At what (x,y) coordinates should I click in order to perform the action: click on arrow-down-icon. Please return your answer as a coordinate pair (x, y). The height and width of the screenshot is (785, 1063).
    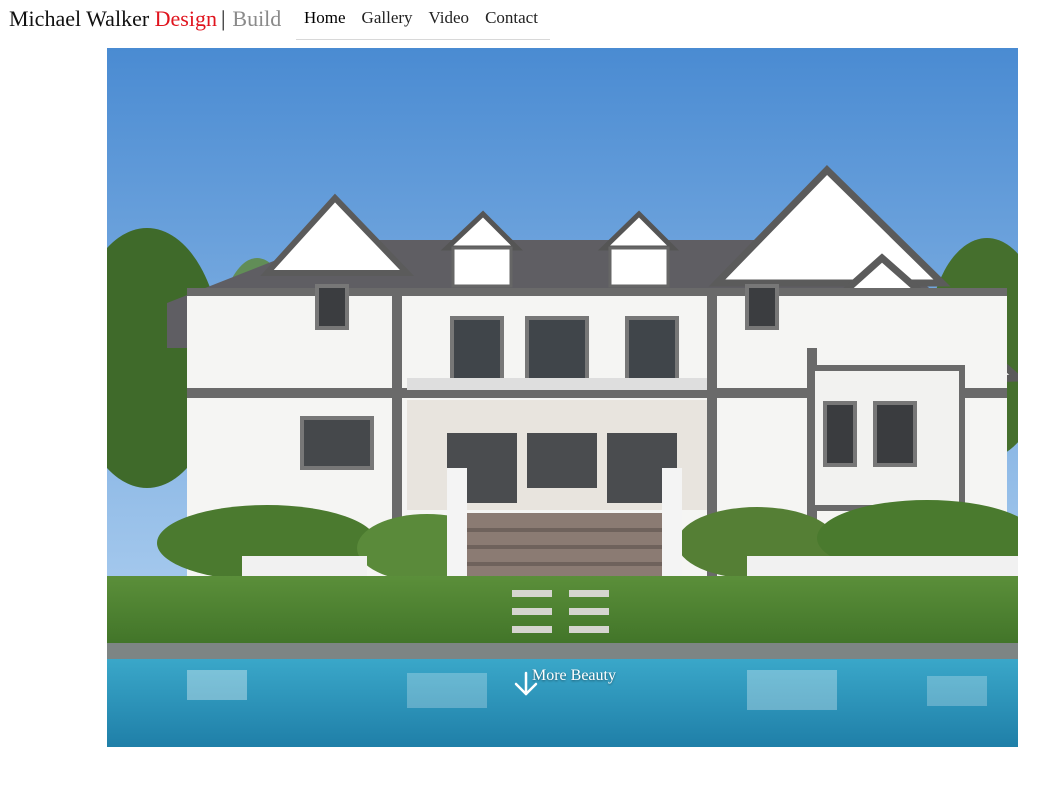
    Looking at the image, I should click on (526, 683).